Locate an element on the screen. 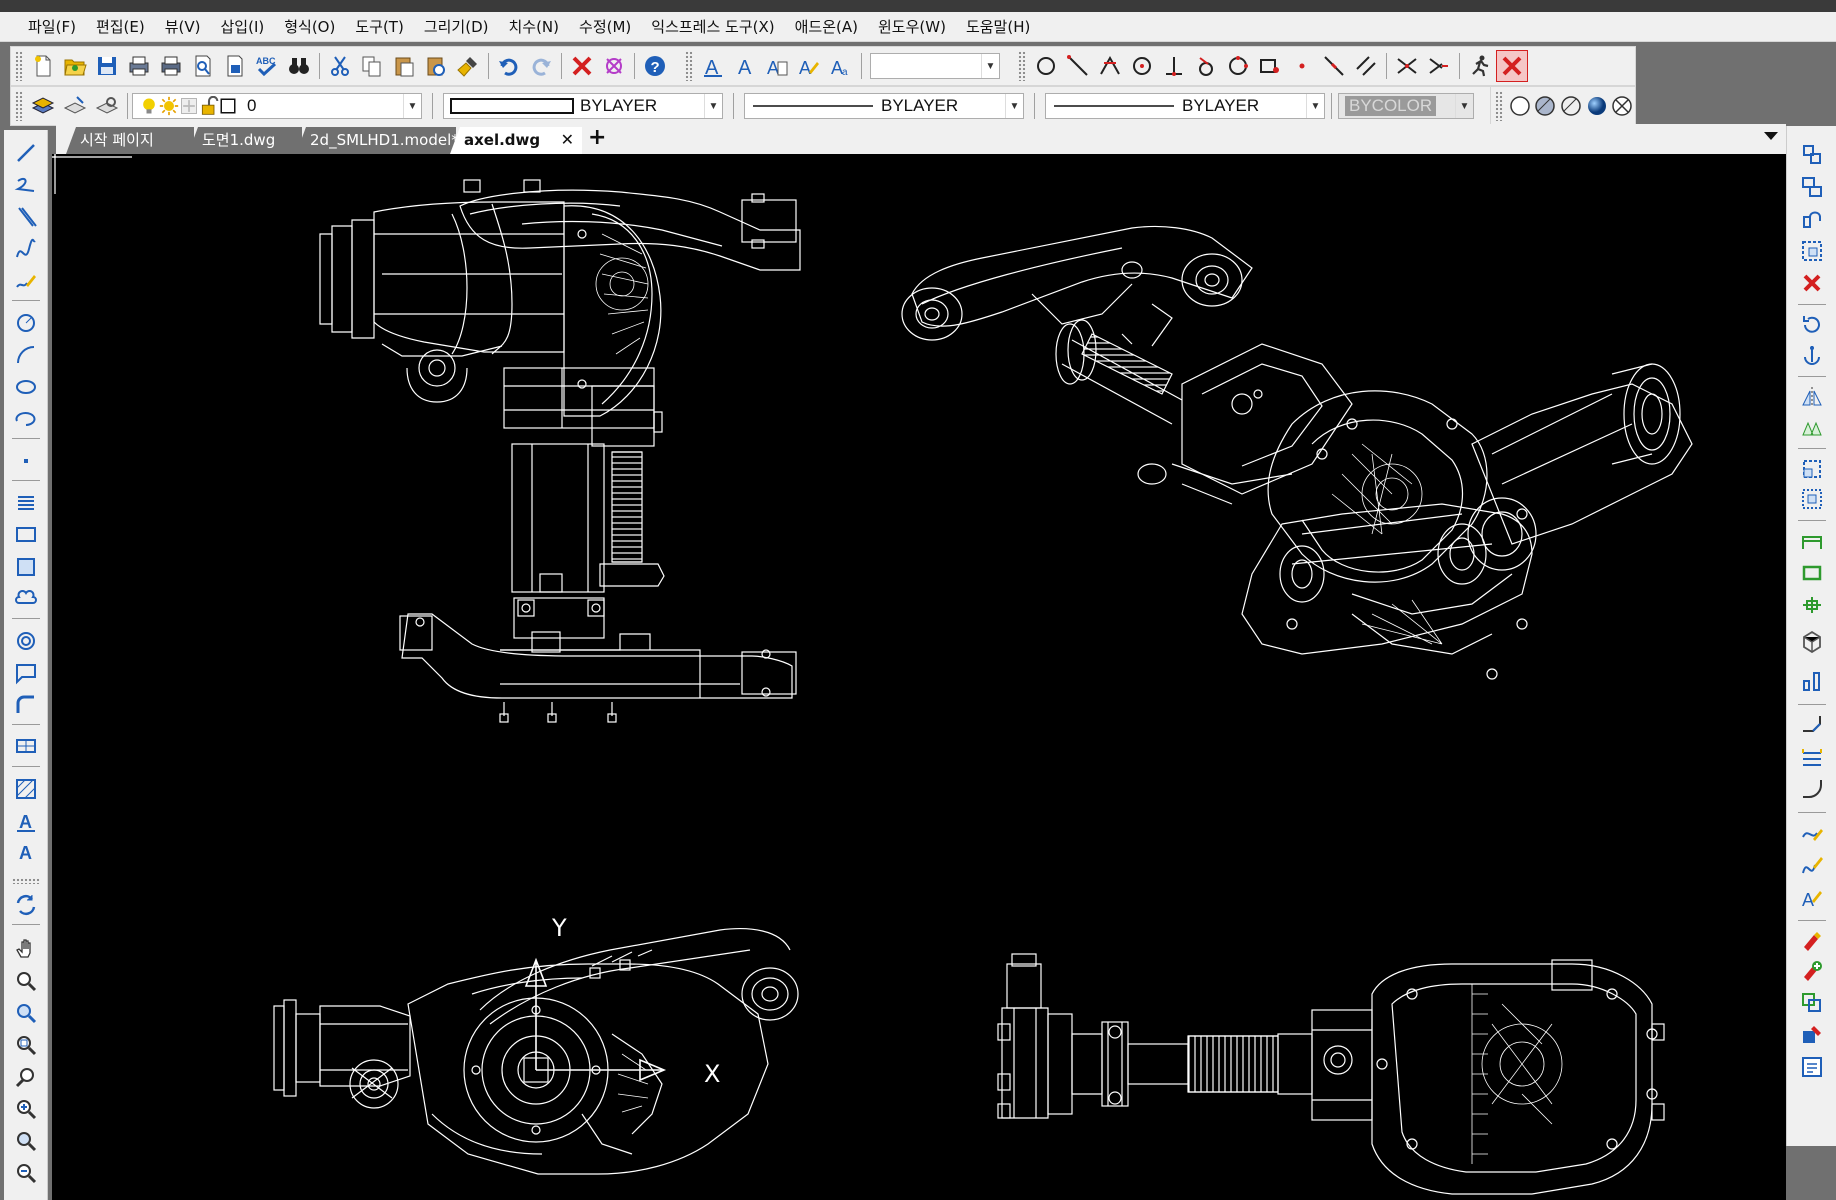 Image resolution: width=1836 pixels, height=1200 pixels. draw-hatch-tool is located at coordinates (26, 789).